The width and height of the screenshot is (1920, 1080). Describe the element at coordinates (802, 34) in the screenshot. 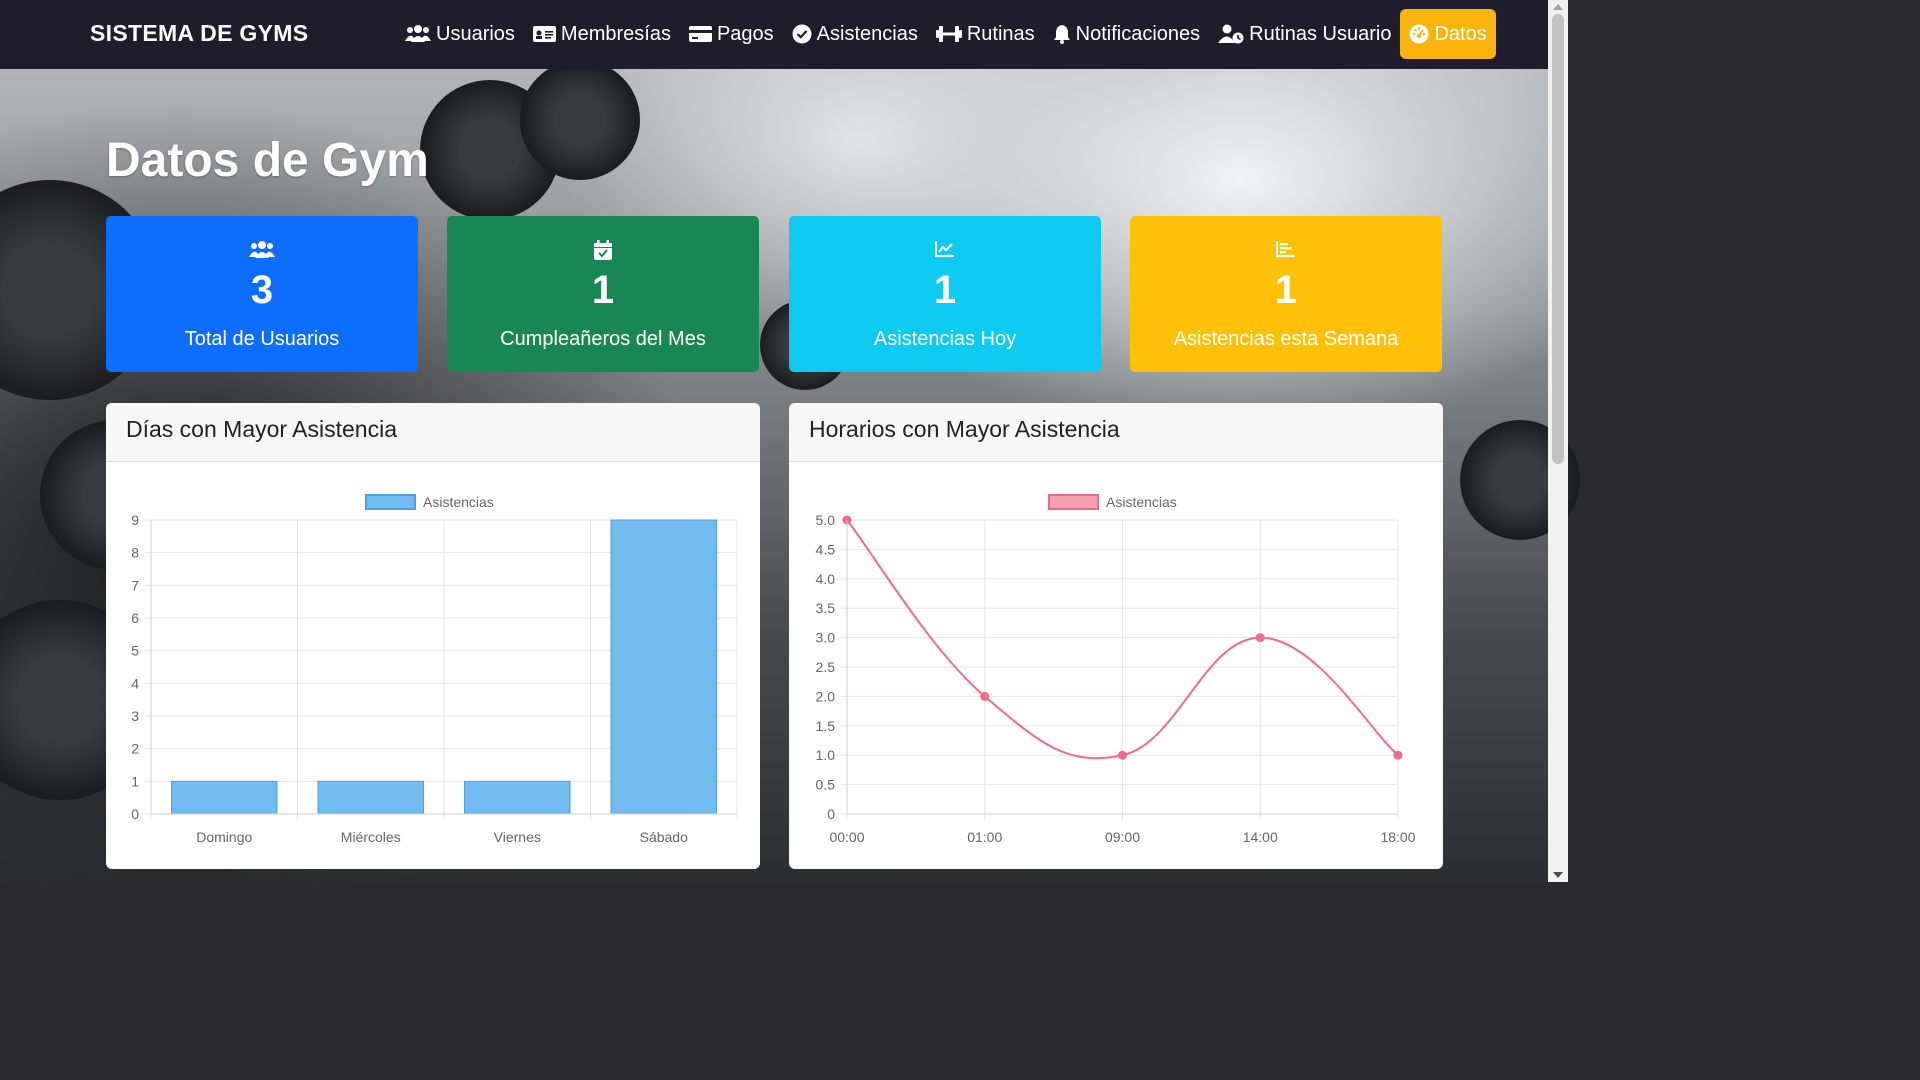

I see `check-circle-icon` at that location.